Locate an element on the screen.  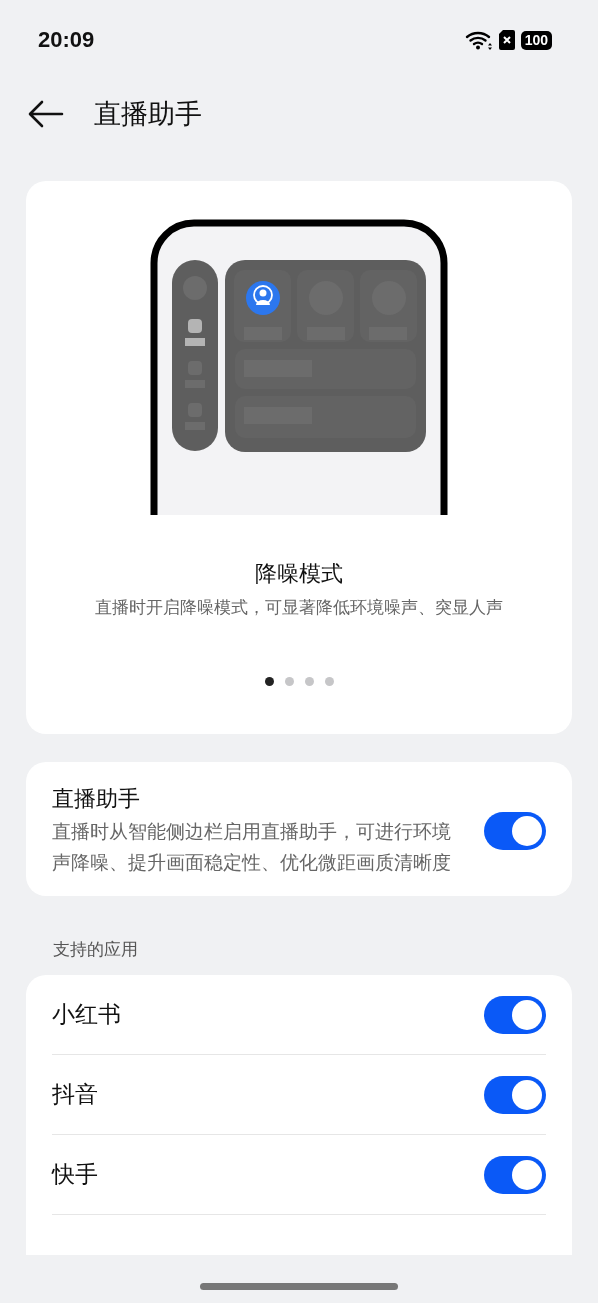
page-title: 直播助手 is located at coordinates (148, 114).